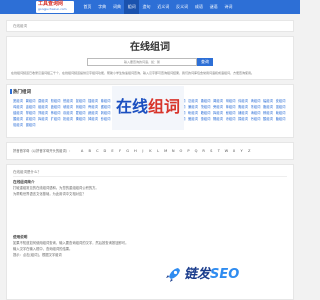  Describe the element at coordinates (196, 151) in the screenshot. I see `alphabet-letter-link: Q` at that location.